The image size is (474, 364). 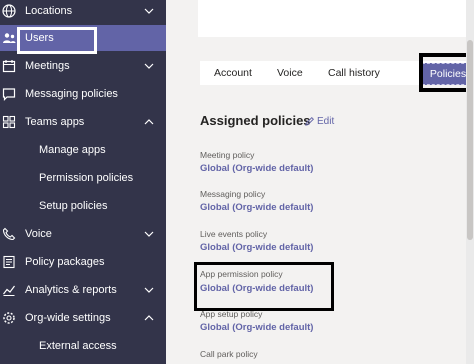 What do you see at coordinates (86, 178) in the screenshot?
I see `sidebar-item-label: Permission policies` at bounding box center [86, 178].